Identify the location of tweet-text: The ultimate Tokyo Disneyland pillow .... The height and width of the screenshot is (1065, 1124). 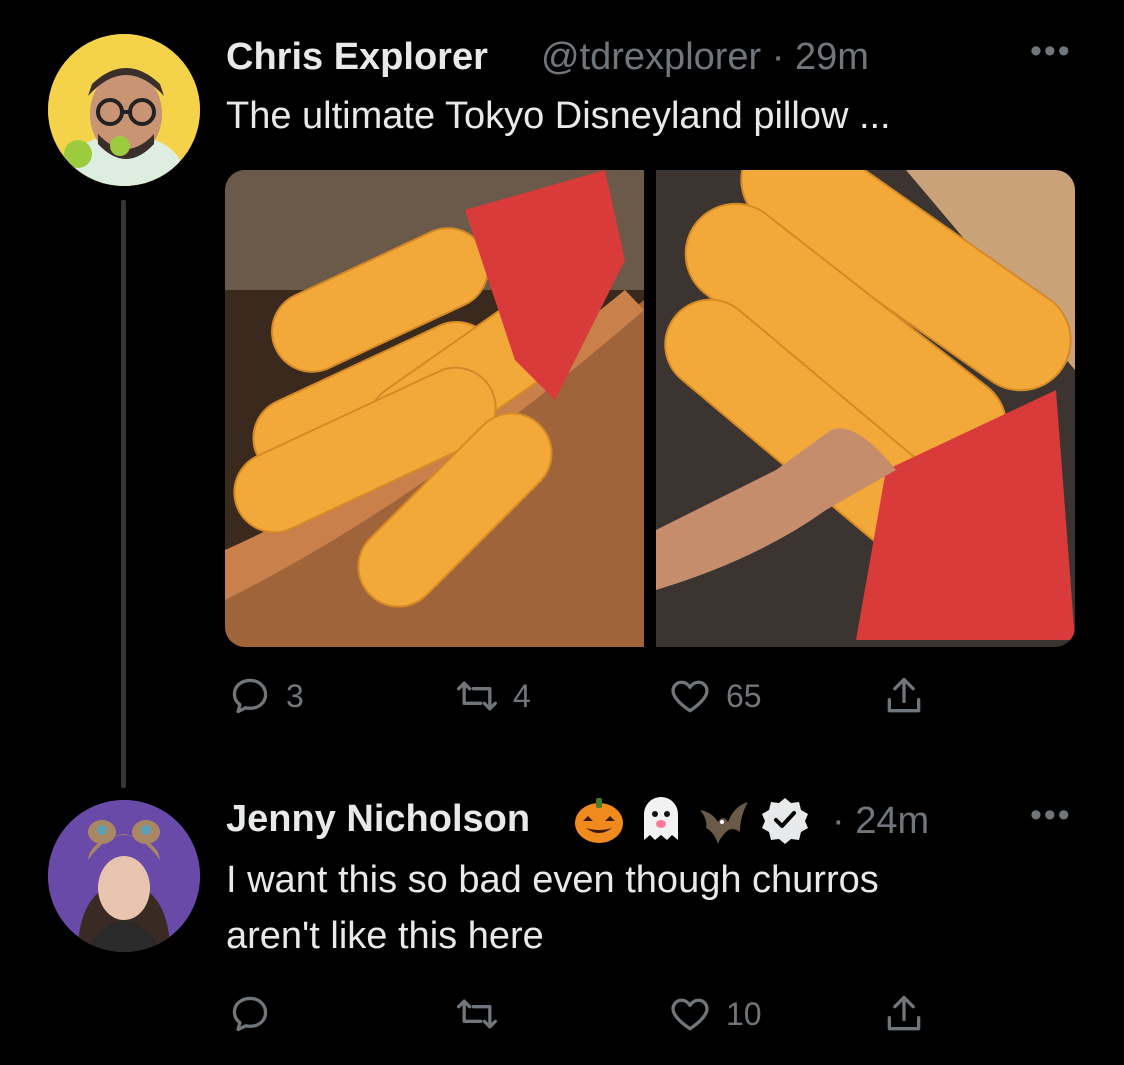
(558, 116).